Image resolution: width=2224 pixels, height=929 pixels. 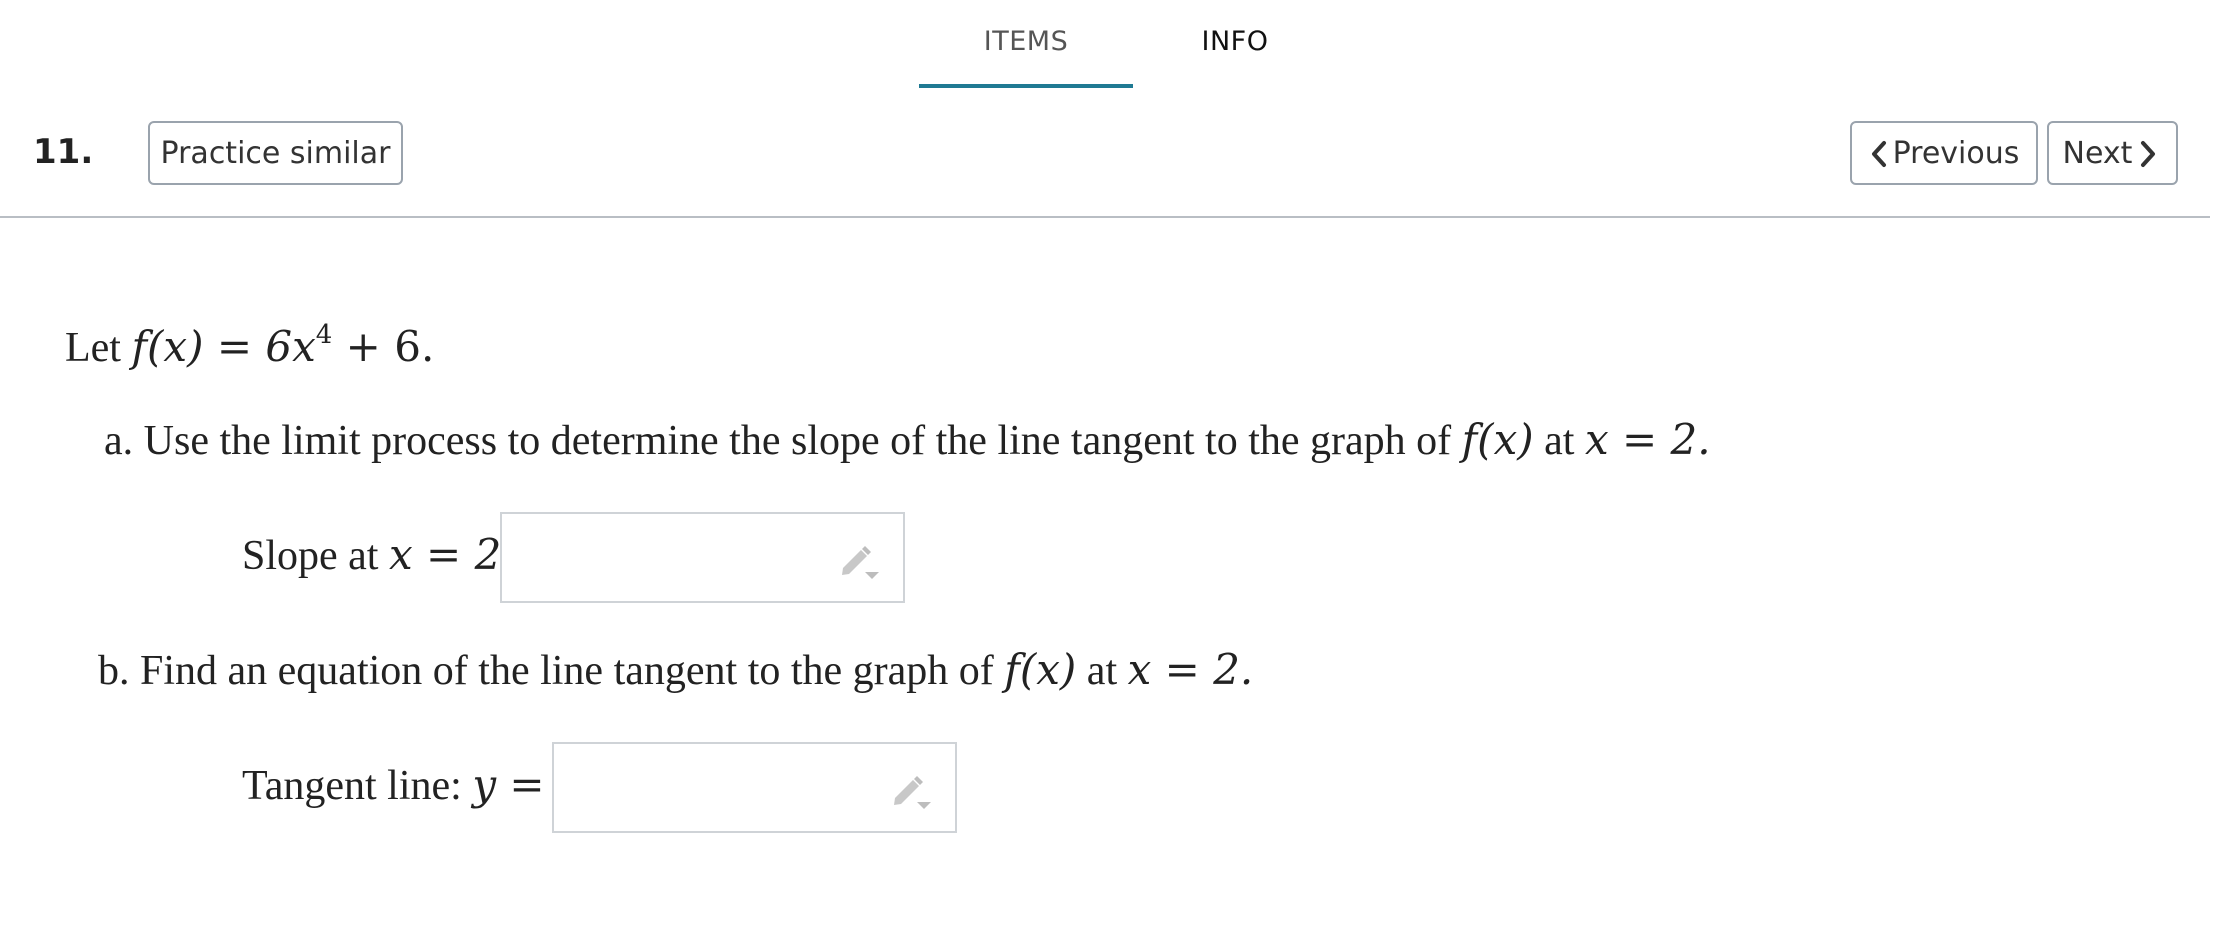 I want to click on slope-label-text: Slope at, so click(x=315, y=556).